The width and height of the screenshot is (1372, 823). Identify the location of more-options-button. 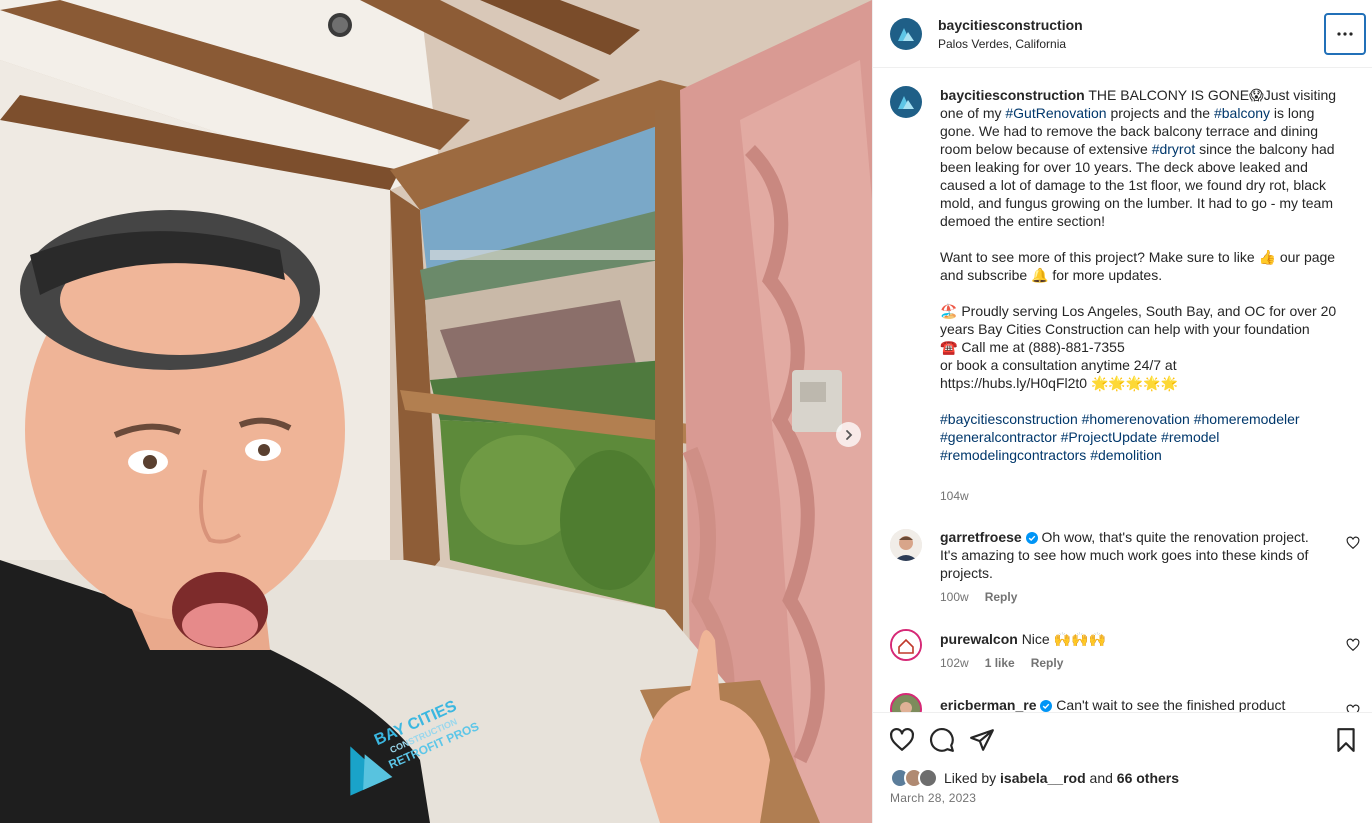
(1345, 34).